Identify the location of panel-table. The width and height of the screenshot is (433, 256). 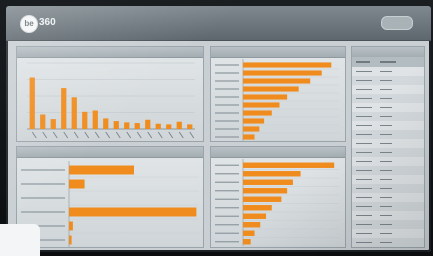
(388, 147).